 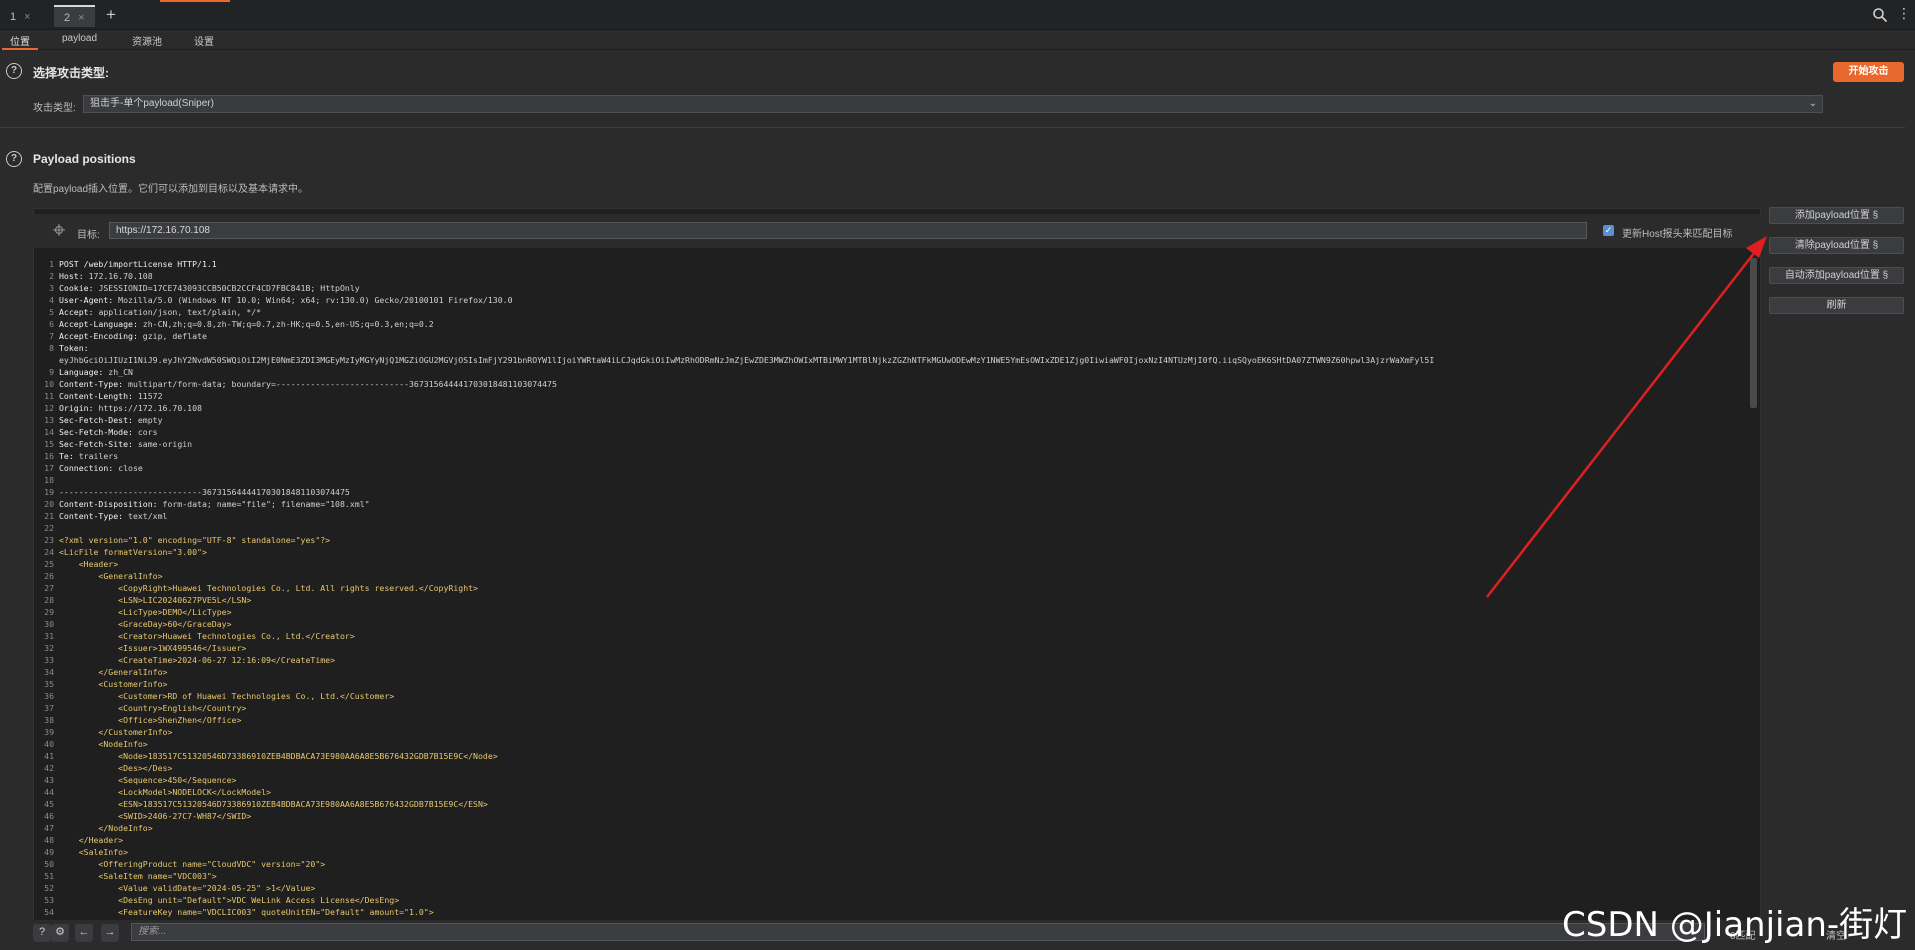 I want to click on request-line: 34 </GeneralInfo>, so click(x=100, y=672).